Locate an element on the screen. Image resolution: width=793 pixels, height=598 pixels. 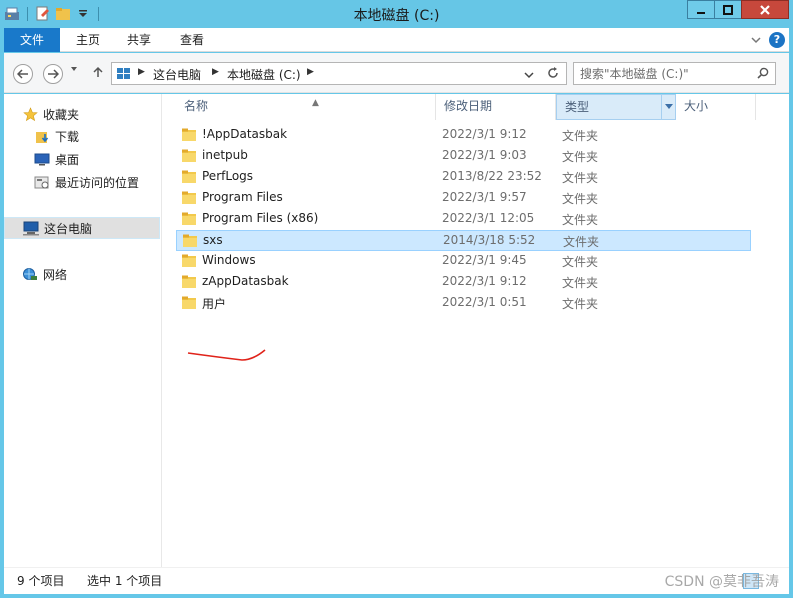
minimize-button is located at coordinates (701, 9).